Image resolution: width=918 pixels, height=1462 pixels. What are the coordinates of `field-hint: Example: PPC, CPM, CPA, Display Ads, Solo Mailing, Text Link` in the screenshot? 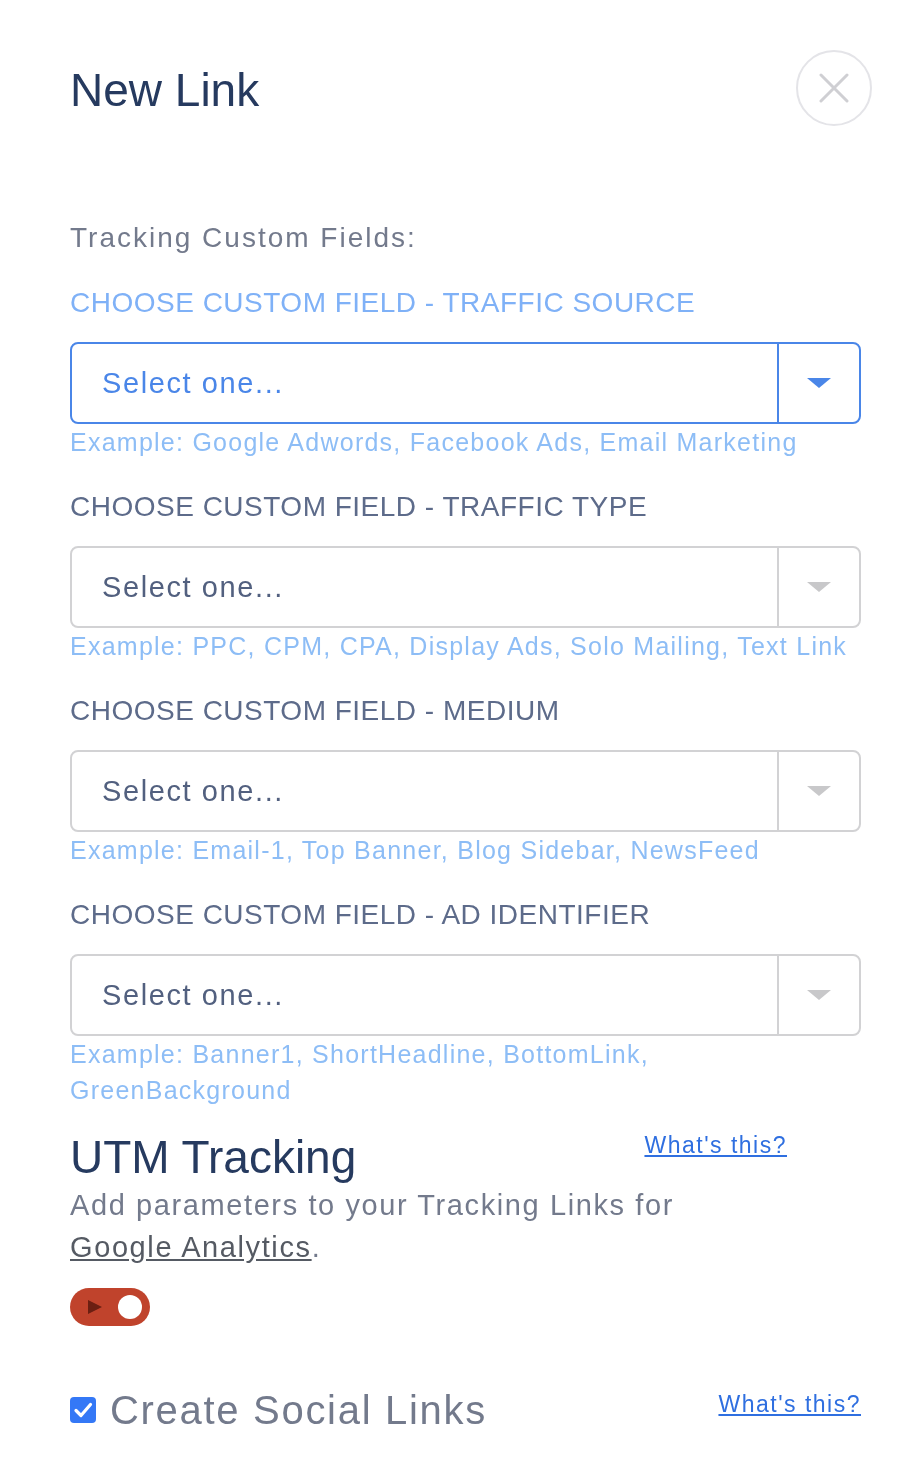 It's located at (459, 646).